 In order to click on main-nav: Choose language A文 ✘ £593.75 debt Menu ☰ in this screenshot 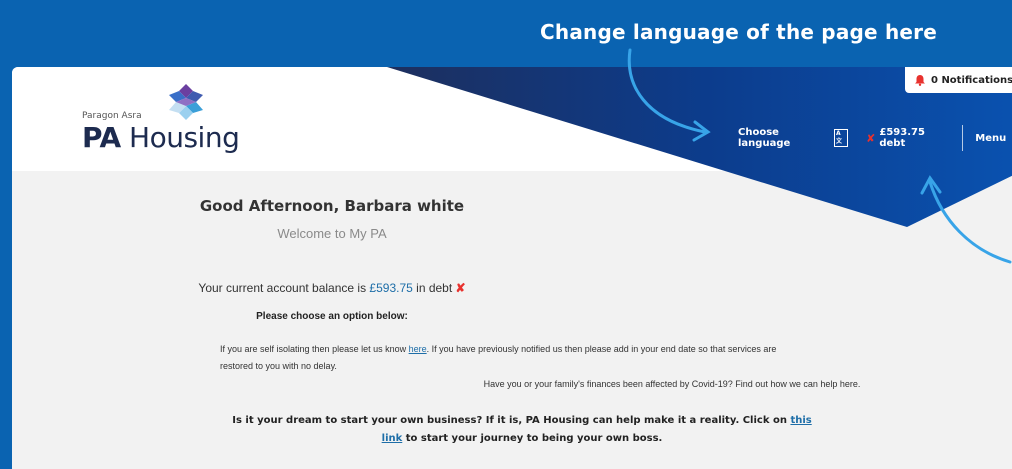, I will do `click(875, 138)`.